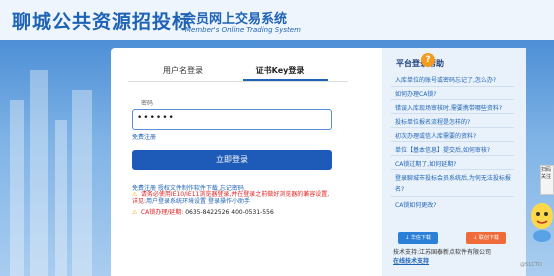 The height and width of the screenshot is (276, 554). I want to click on online-support-link: 在线技术支持, so click(411, 260).